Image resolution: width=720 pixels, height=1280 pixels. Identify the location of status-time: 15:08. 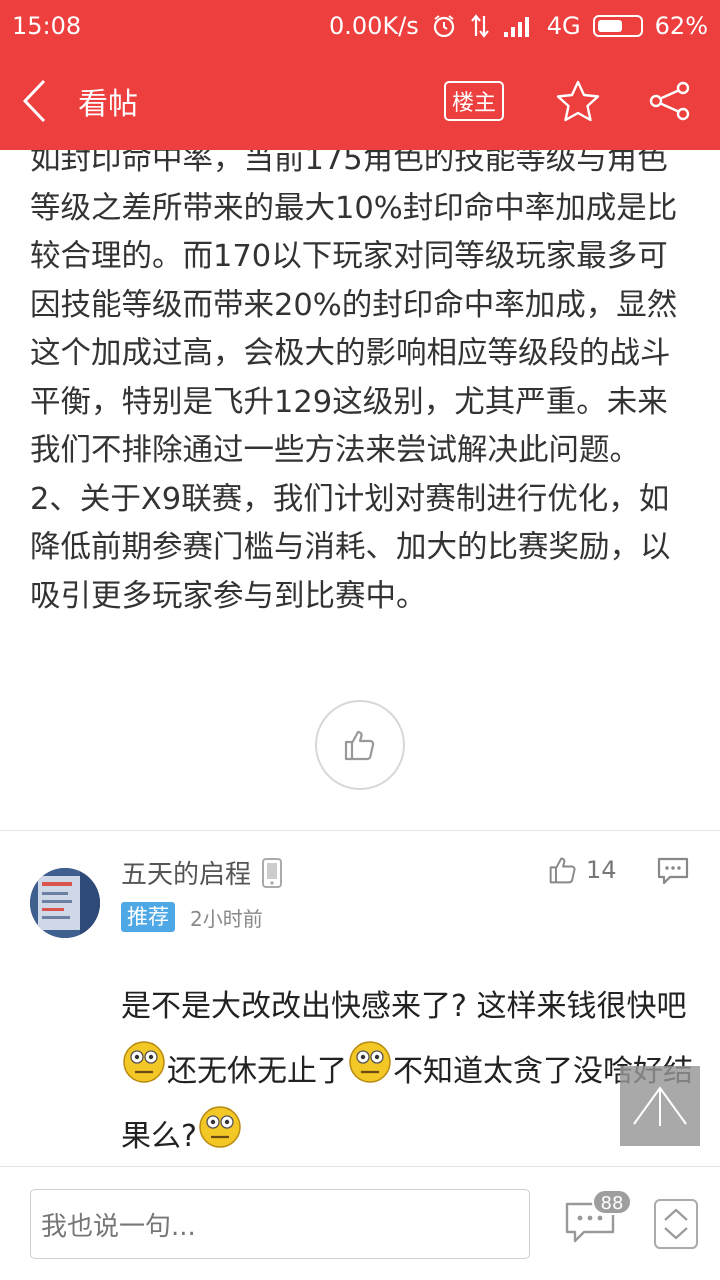
(47, 26).